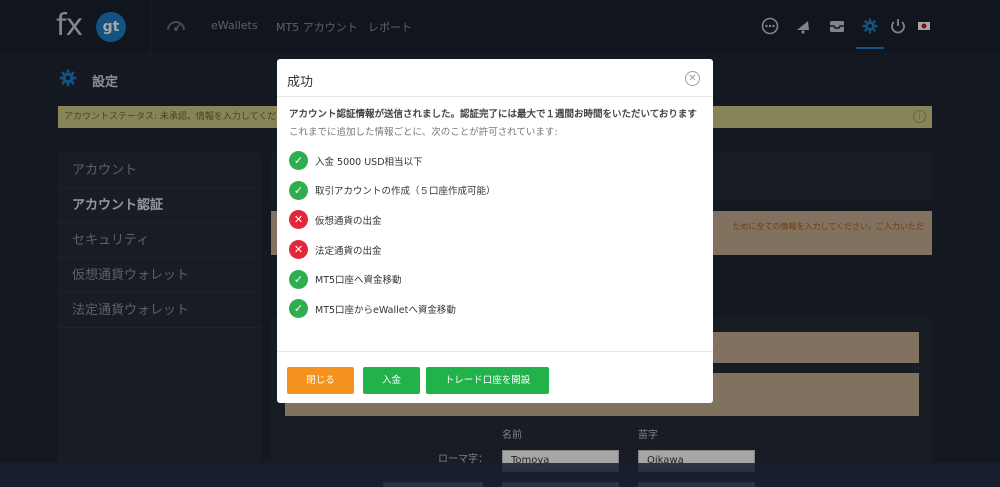 This screenshot has width=1000, height=487. I want to click on modal-header: 成功, so click(495, 78).